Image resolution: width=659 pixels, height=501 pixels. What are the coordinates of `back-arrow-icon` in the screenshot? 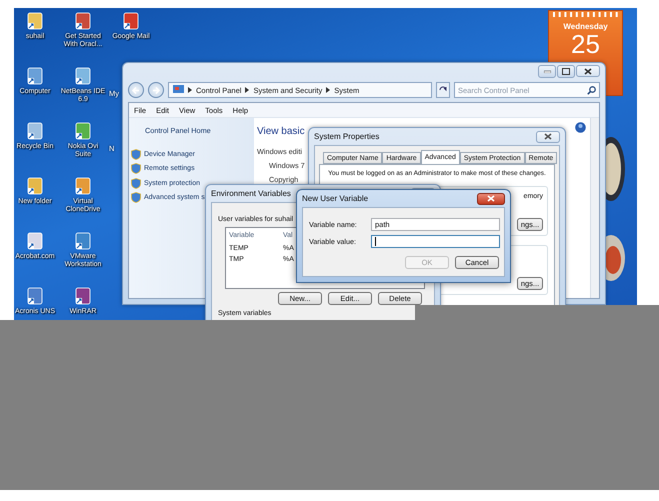 It's located at (136, 90).